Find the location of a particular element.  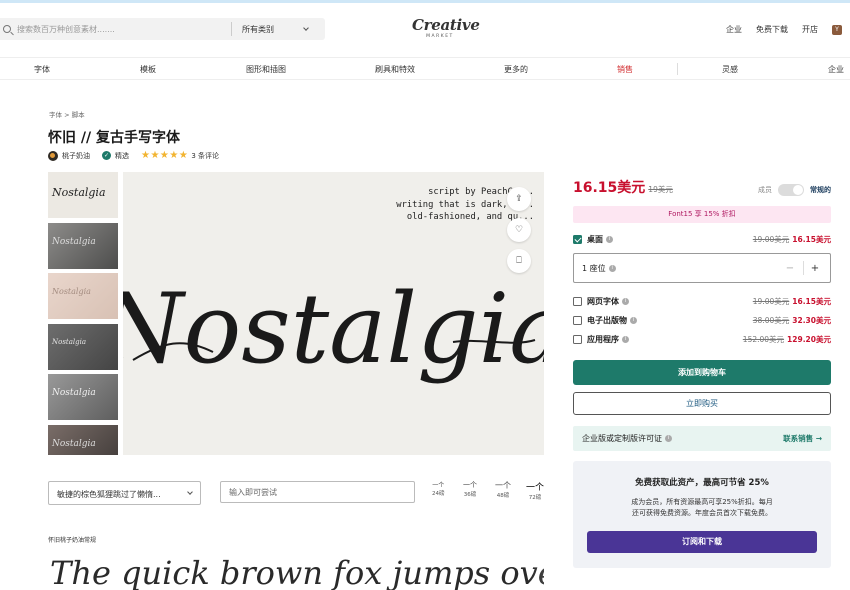

avatar: Y is located at coordinates (837, 29).